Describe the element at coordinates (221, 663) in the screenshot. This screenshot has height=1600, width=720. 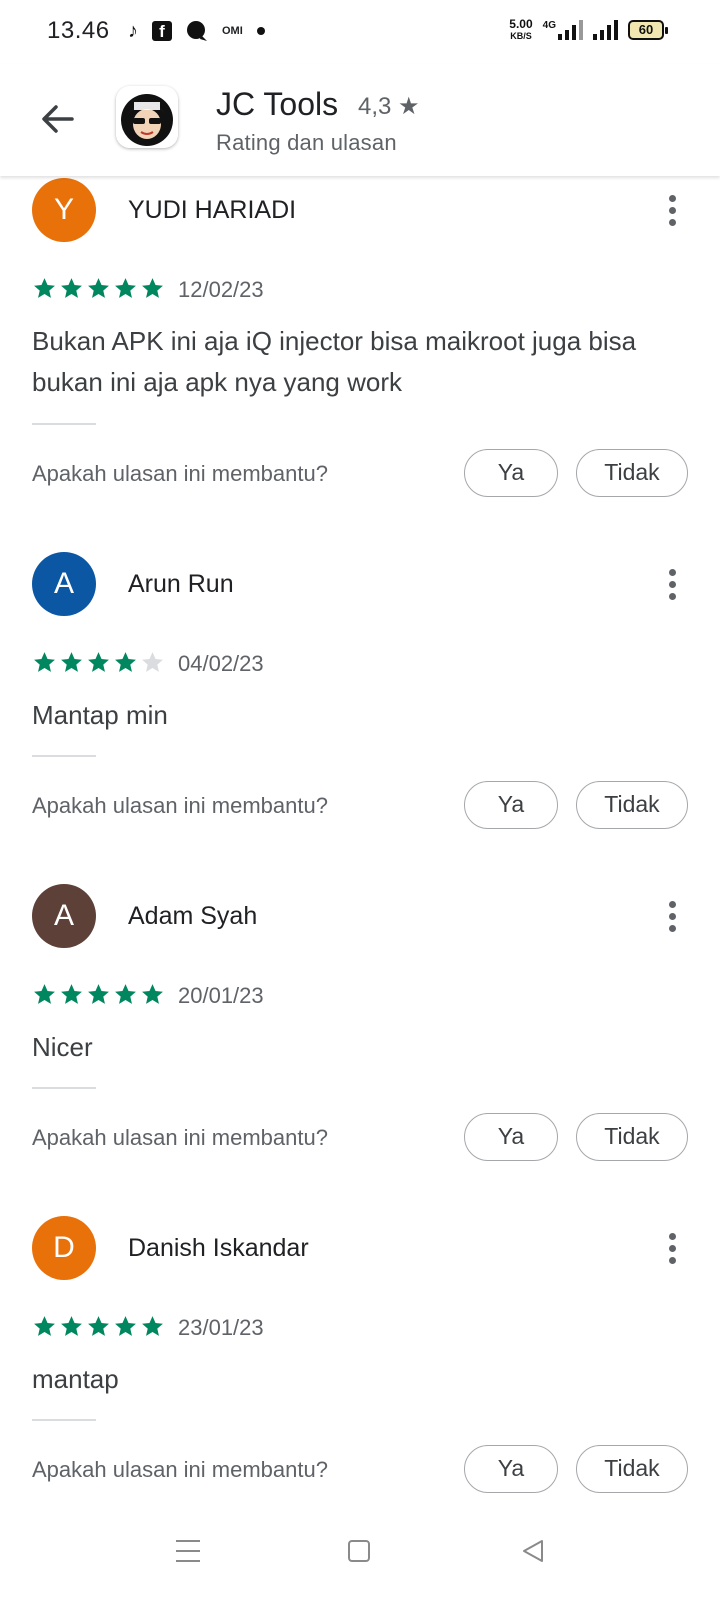
I see `review-date: 04/02/23` at that location.